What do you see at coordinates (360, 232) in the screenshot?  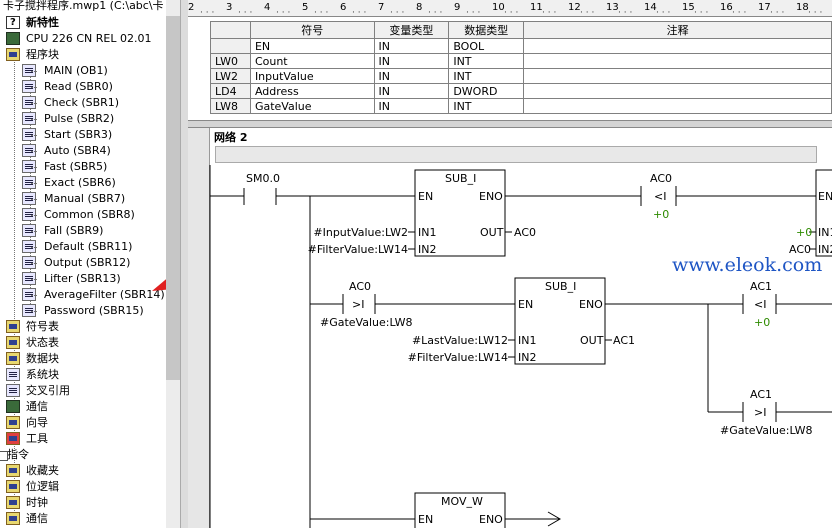 I see `sub1-in1-operand: #InputValue:LW2` at bounding box center [360, 232].